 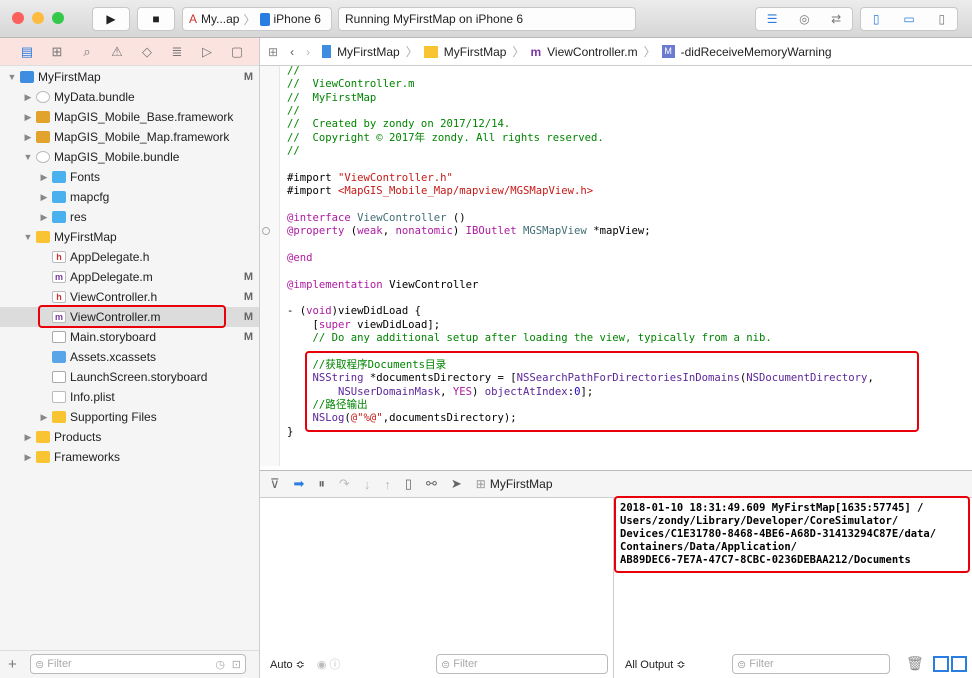 I want to click on scheme-selector: A My...ap 〉 iPhone 6, so click(x=257, y=19).